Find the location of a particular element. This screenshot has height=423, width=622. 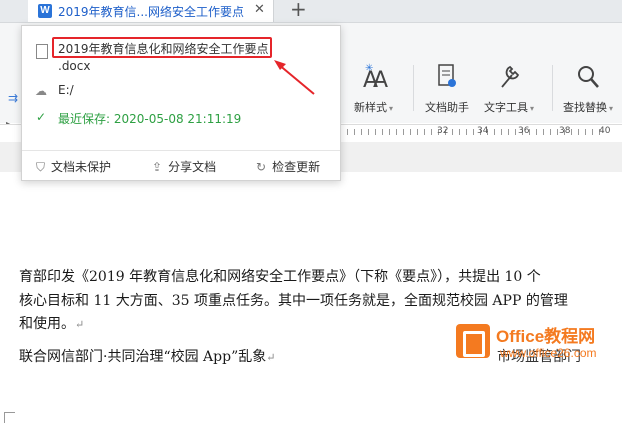

file-extension: .docx is located at coordinates (74, 66).